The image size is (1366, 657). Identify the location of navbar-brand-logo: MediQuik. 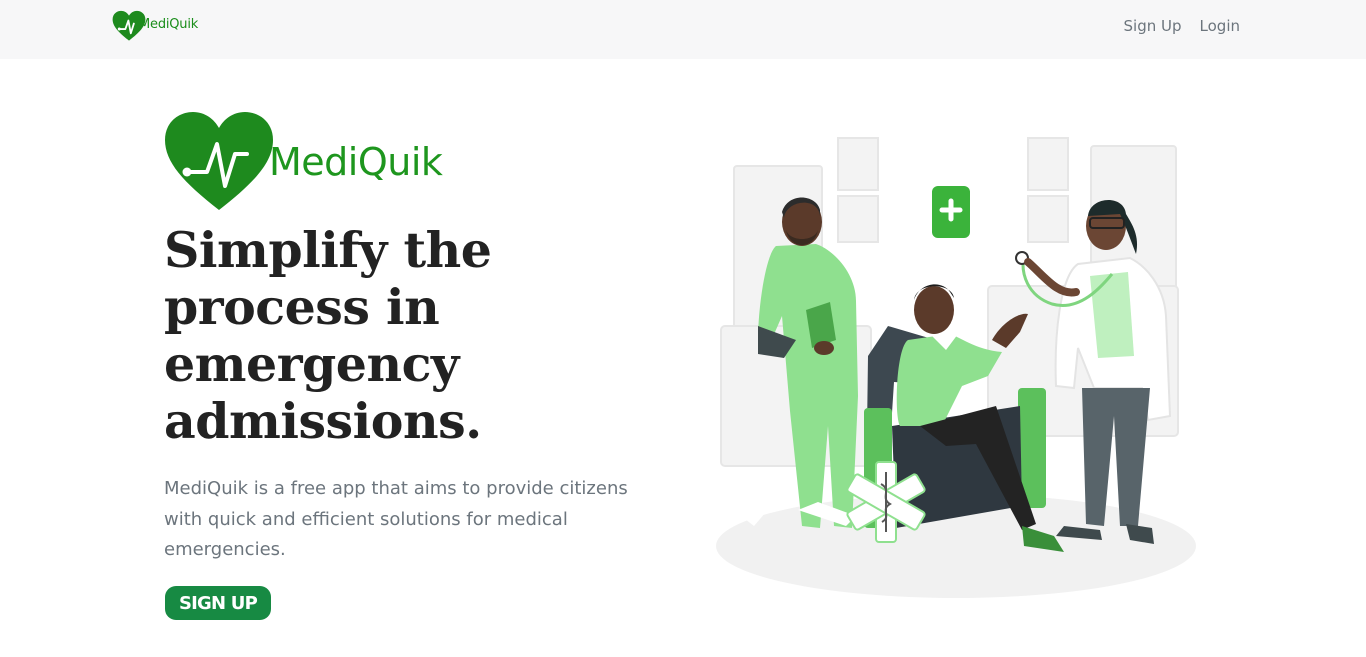
(155, 26).